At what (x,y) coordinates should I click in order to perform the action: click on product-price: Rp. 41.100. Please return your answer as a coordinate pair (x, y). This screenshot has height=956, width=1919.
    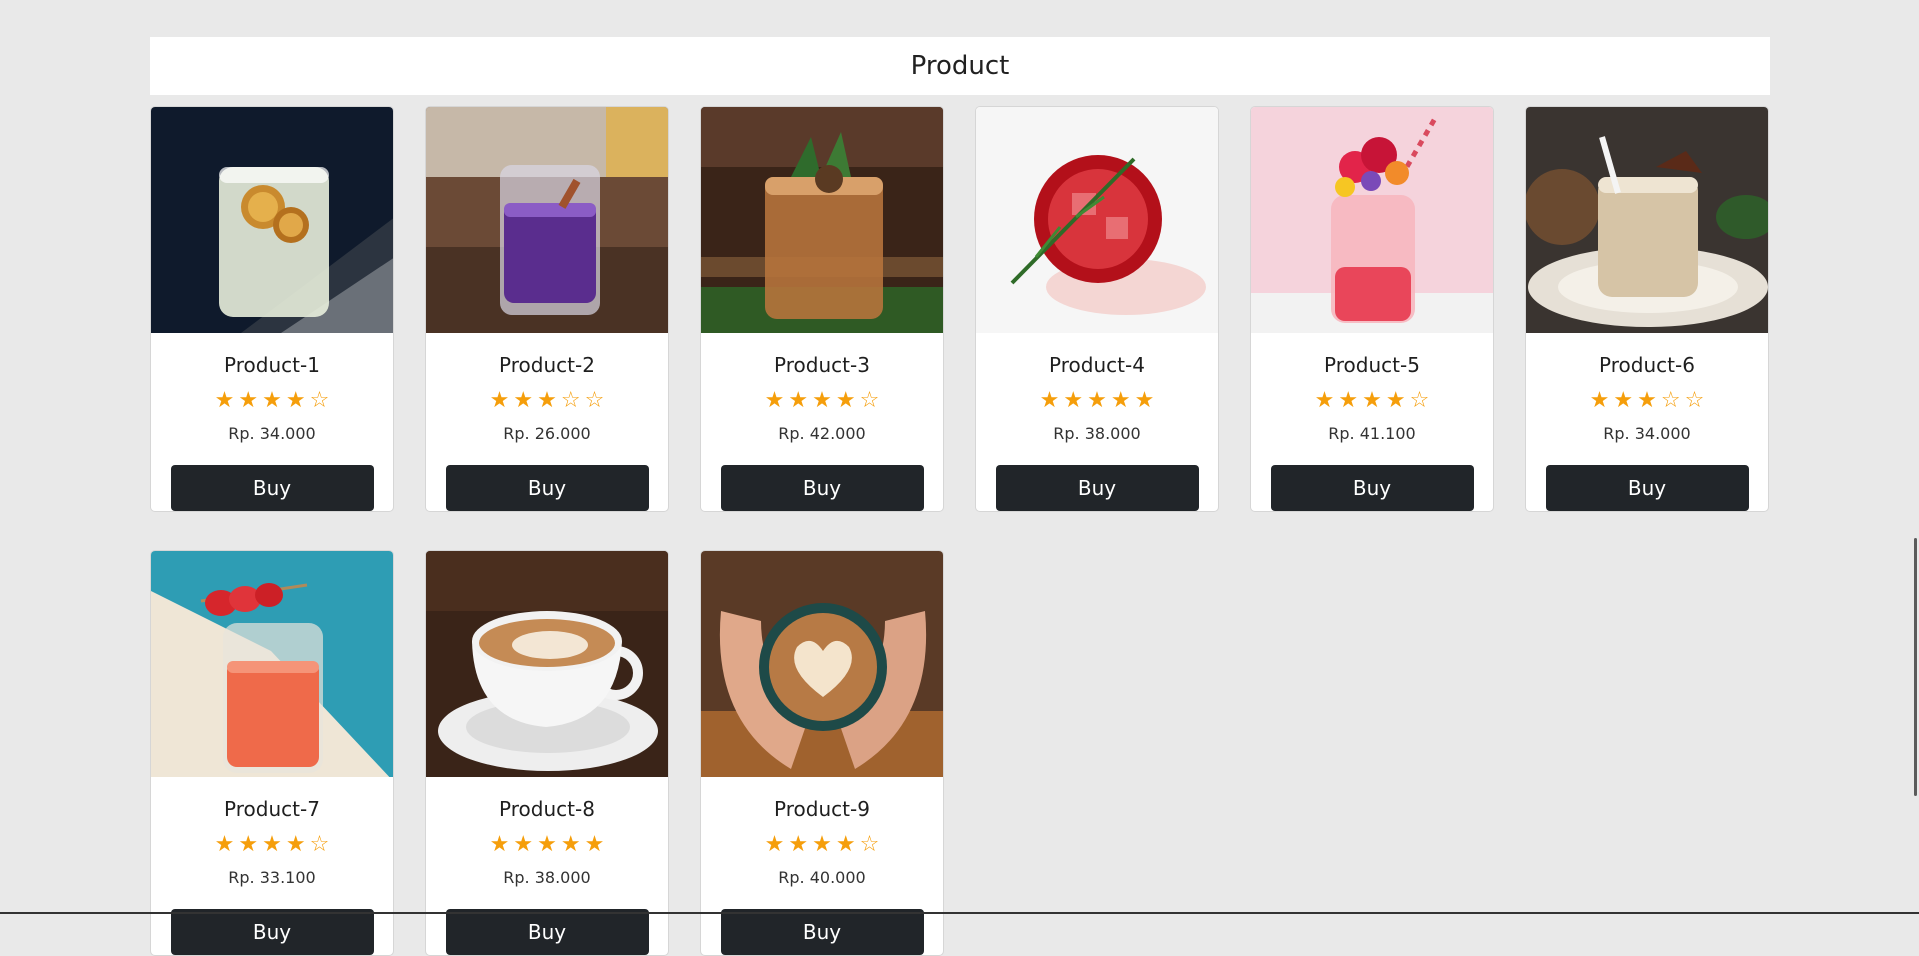
    Looking at the image, I should click on (1372, 433).